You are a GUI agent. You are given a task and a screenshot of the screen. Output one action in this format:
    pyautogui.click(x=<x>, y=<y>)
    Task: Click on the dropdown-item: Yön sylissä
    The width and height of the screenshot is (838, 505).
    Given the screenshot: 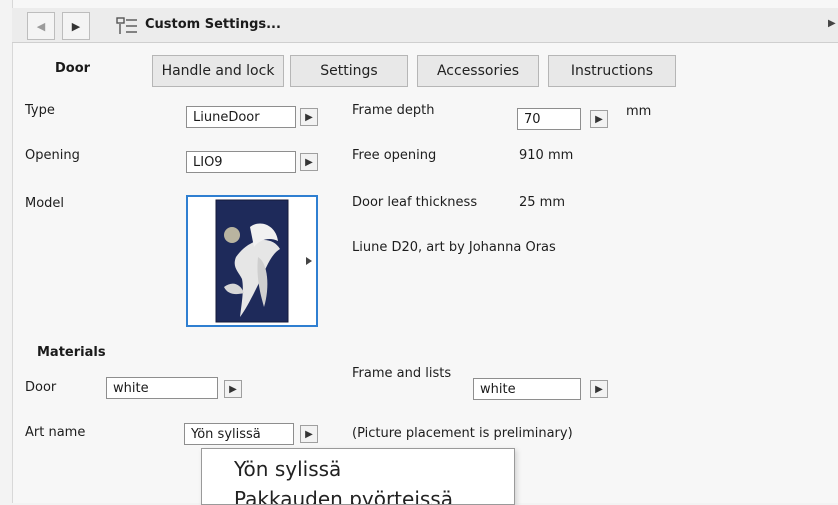 What is the action you would take?
    pyautogui.click(x=287, y=469)
    